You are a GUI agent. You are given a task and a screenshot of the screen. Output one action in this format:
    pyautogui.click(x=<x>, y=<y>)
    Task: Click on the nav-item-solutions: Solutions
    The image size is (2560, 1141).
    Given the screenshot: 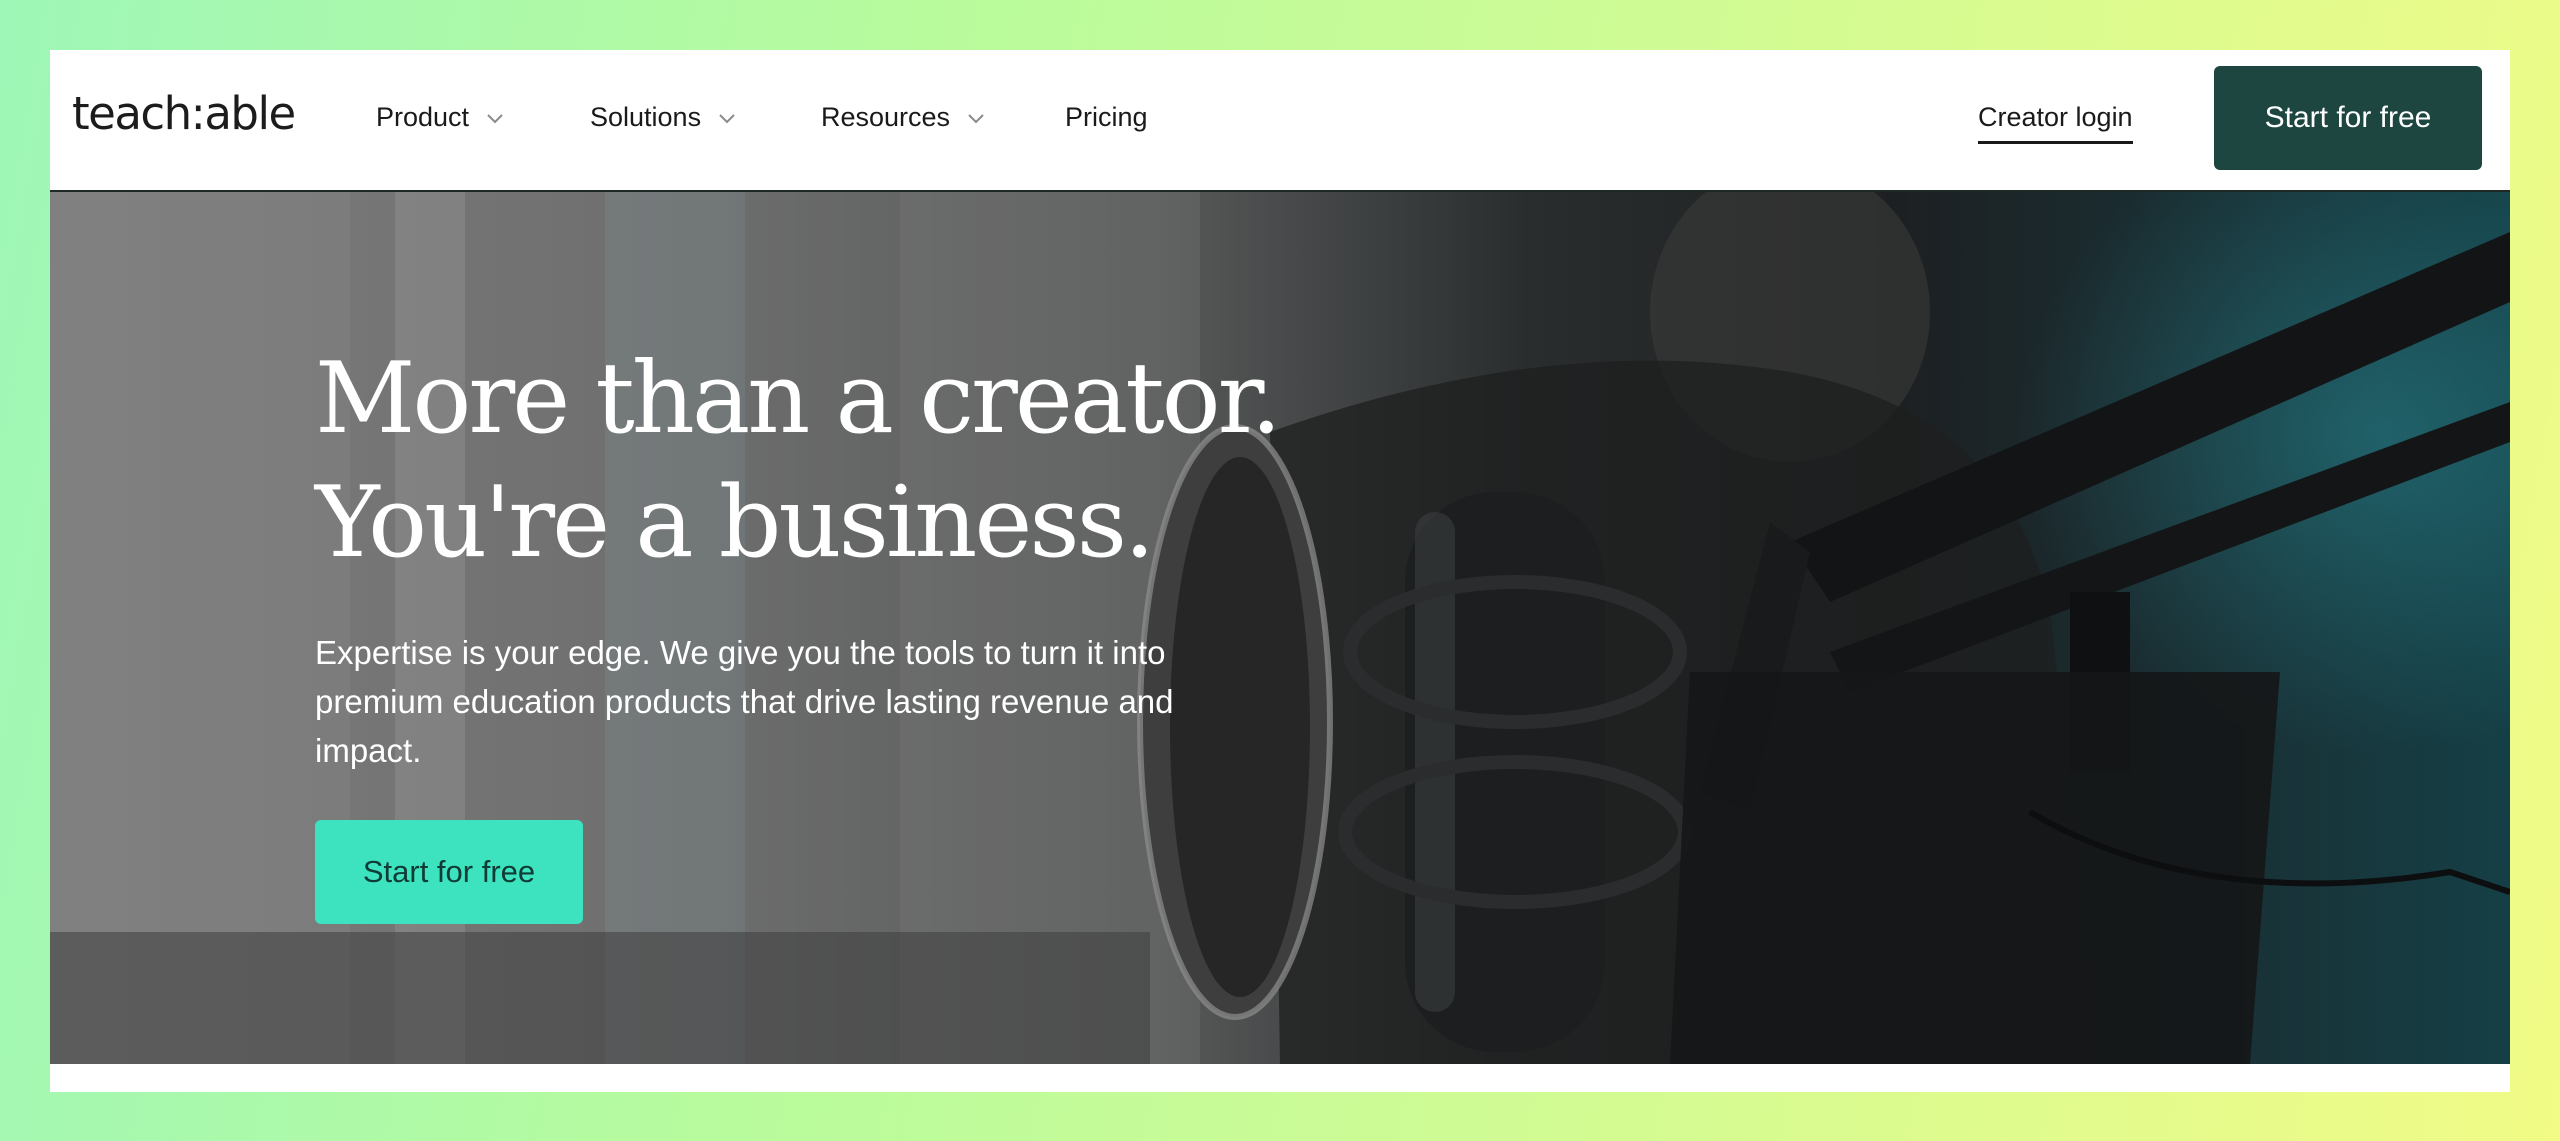 What is the action you would take?
    pyautogui.click(x=663, y=117)
    